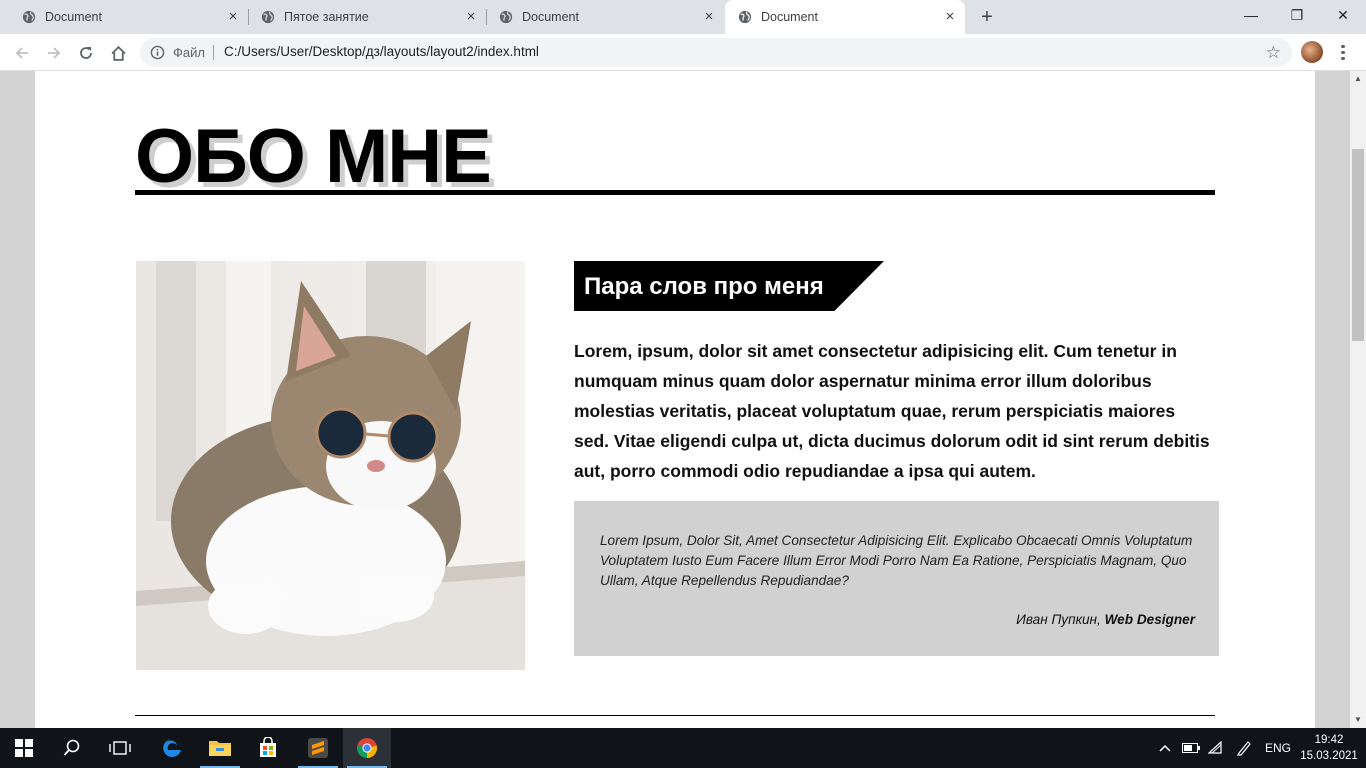 Image resolution: width=1366 pixels, height=768 pixels. Describe the element at coordinates (1358, 245) in the screenshot. I see `scrollbar-thumb` at that location.